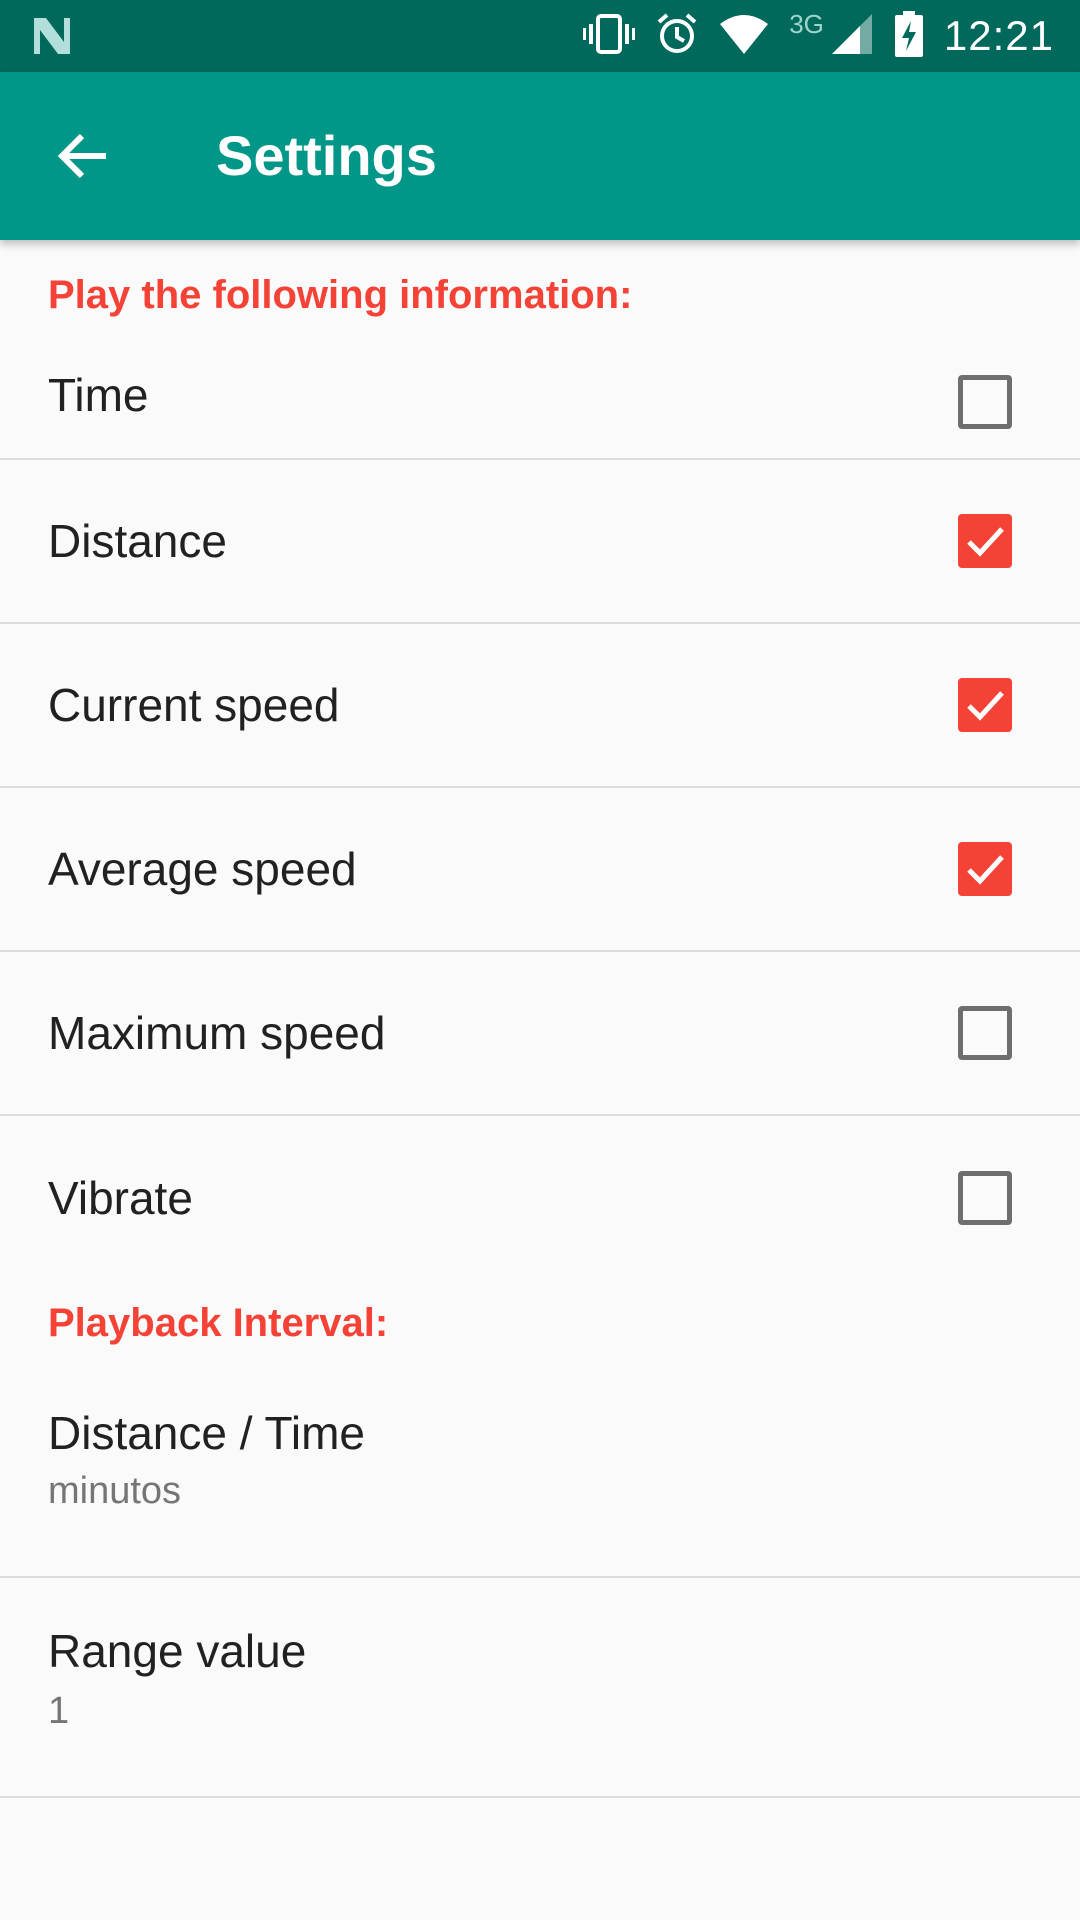 The width and height of the screenshot is (1080, 1920). I want to click on wifi-icon, so click(744, 36).